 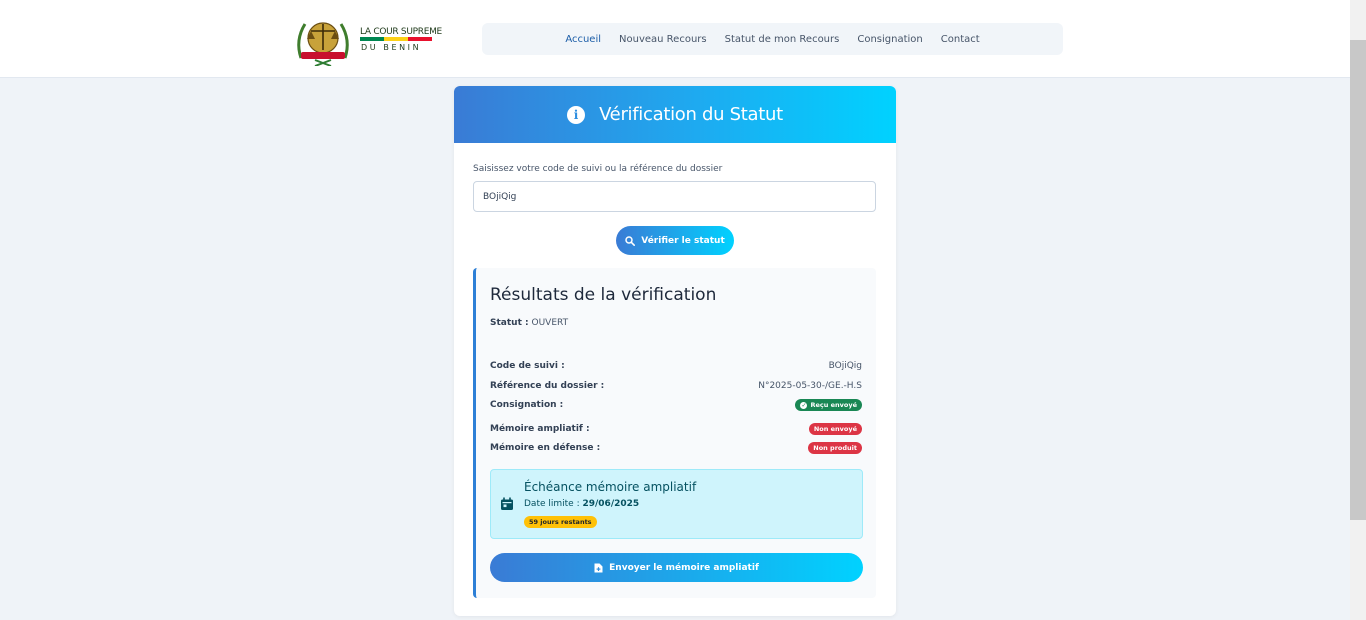 What do you see at coordinates (663, 39) in the screenshot?
I see `nav-item-nouveau-recours: Nouveau Recours` at bounding box center [663, 39].